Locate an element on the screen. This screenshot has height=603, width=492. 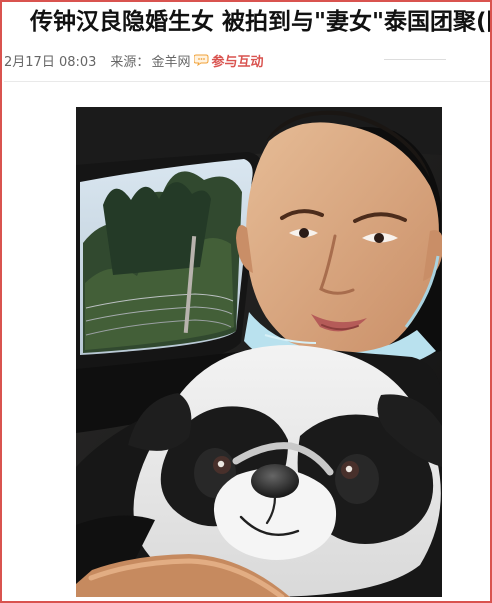
interact-link: 参与互动 is located at coordinates (237, 60).